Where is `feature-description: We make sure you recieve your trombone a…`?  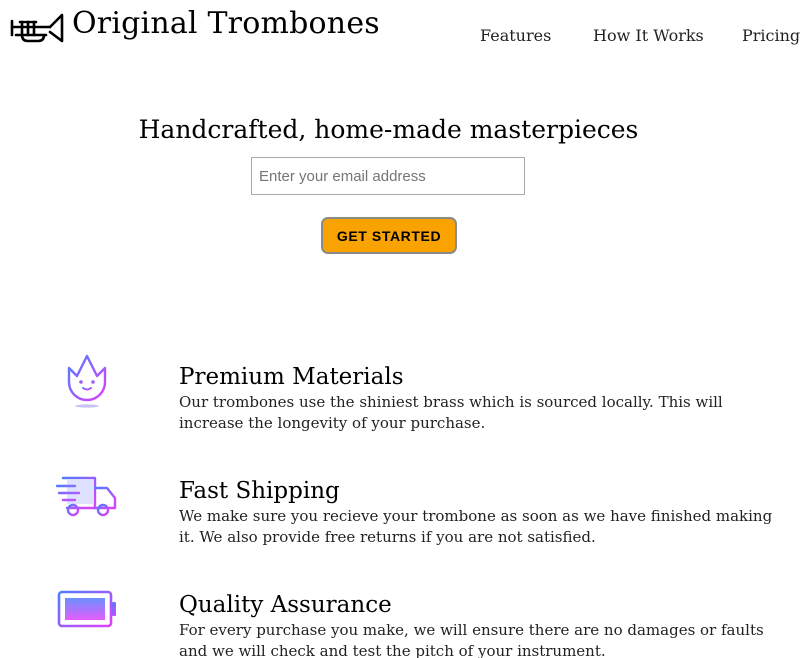
feature-description: We make sure you recieve your trombone a… is located at coordinates (476, 526).